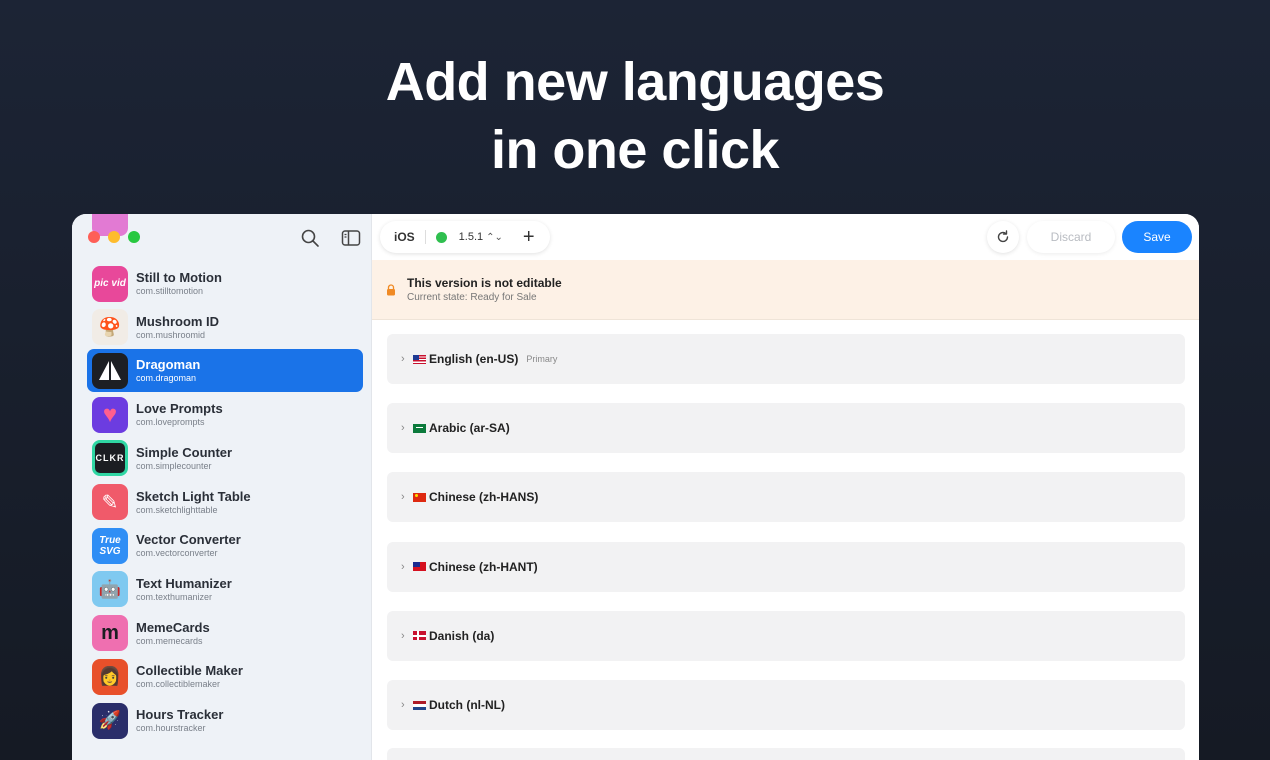  I want to click on app-bundle-id: com.hourstracker, so click(171, 728).